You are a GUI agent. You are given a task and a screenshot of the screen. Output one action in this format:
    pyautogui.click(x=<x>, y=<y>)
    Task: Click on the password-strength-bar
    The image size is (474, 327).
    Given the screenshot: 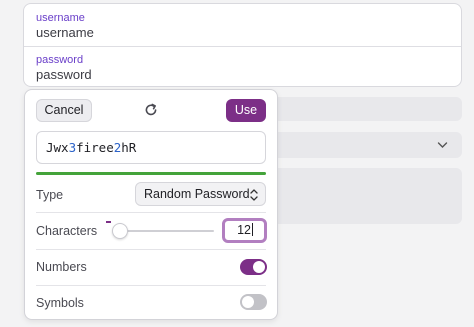 What is the action you would take?
    pyautogui.click(x=151, y=173)
    